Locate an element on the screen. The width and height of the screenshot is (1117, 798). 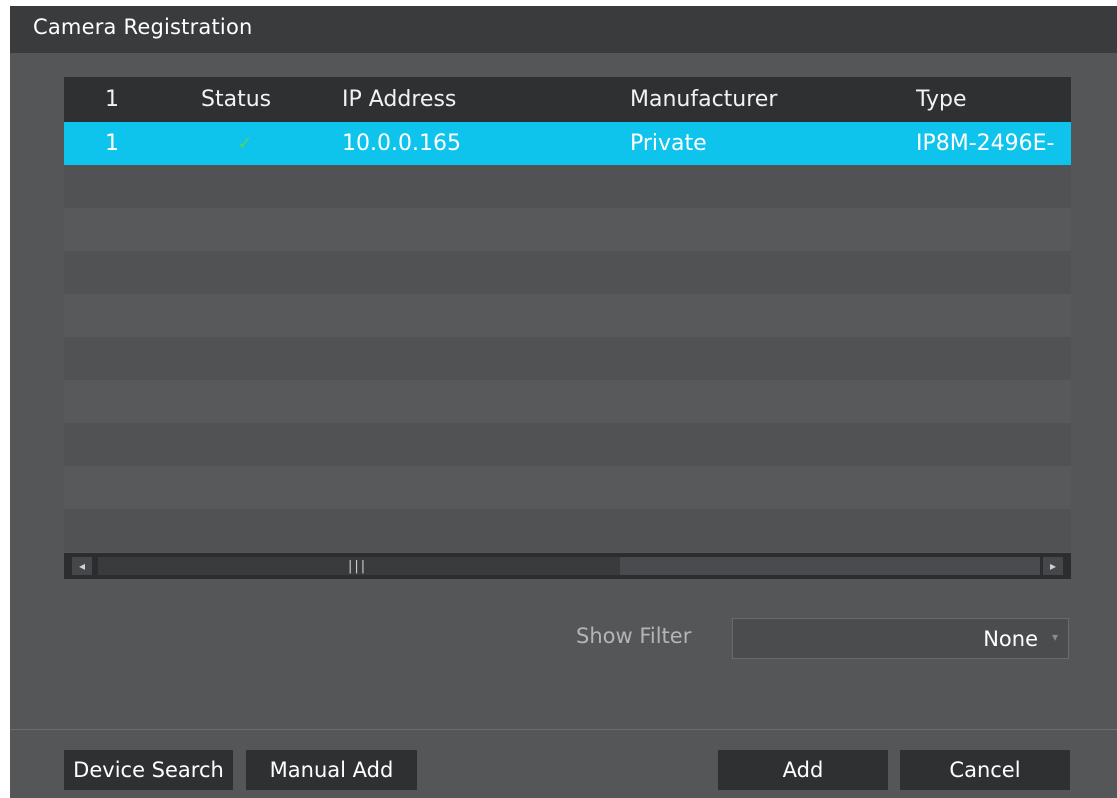
add-button: Add is located at coordinates (803, 770).